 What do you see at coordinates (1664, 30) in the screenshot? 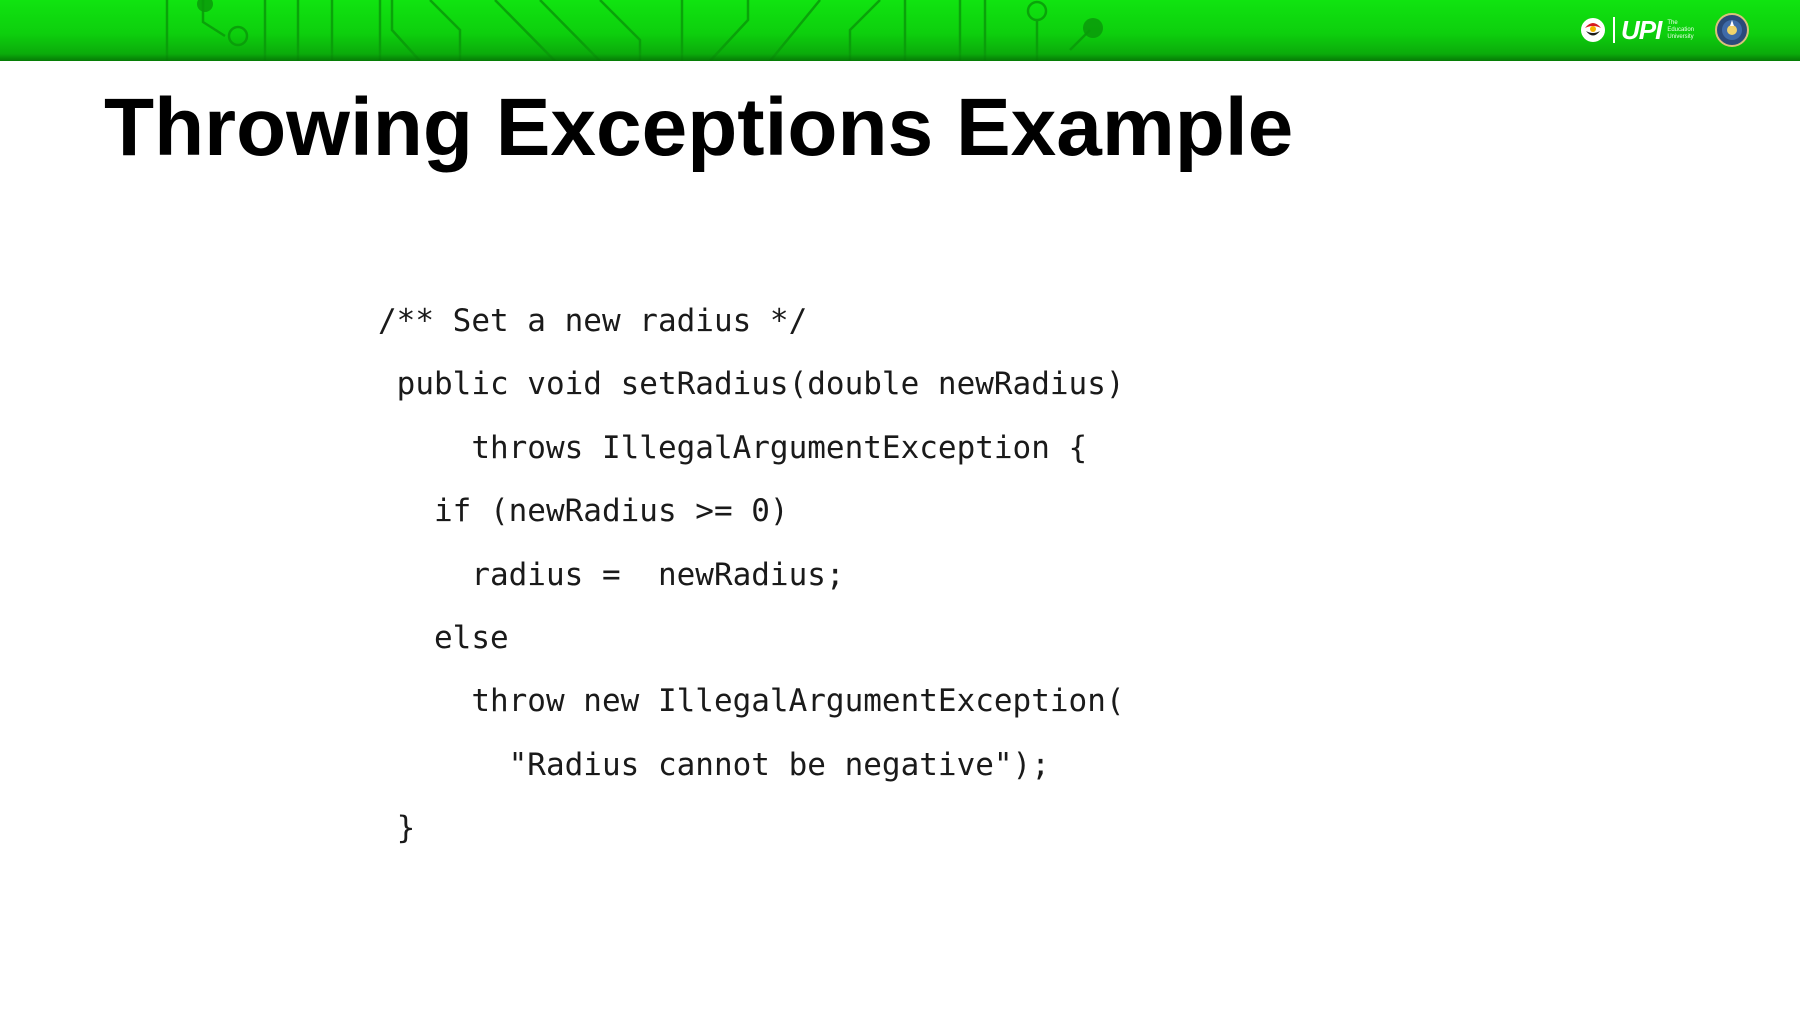
I see `header-logo-group: UPI The Education University` at bounding box center [1664, 30].